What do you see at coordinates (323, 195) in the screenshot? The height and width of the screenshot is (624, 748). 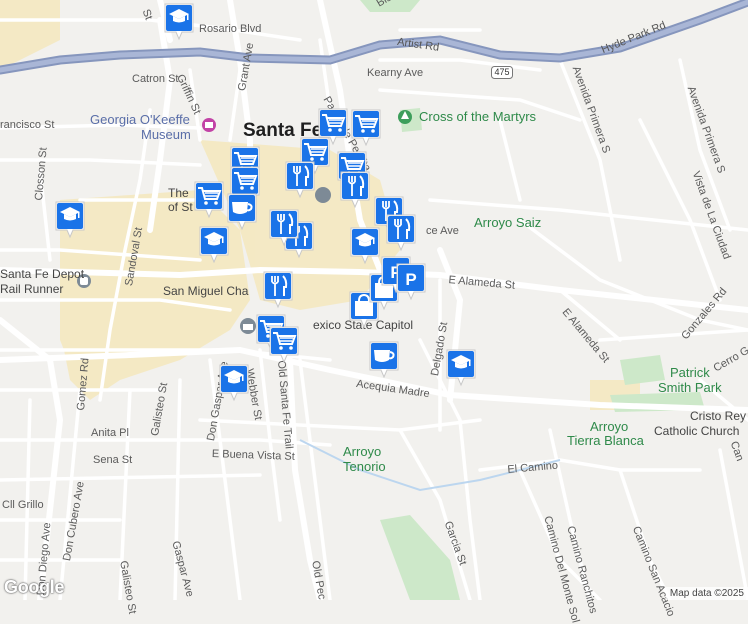 I see `church-icon` at bounding box center [323, 195].